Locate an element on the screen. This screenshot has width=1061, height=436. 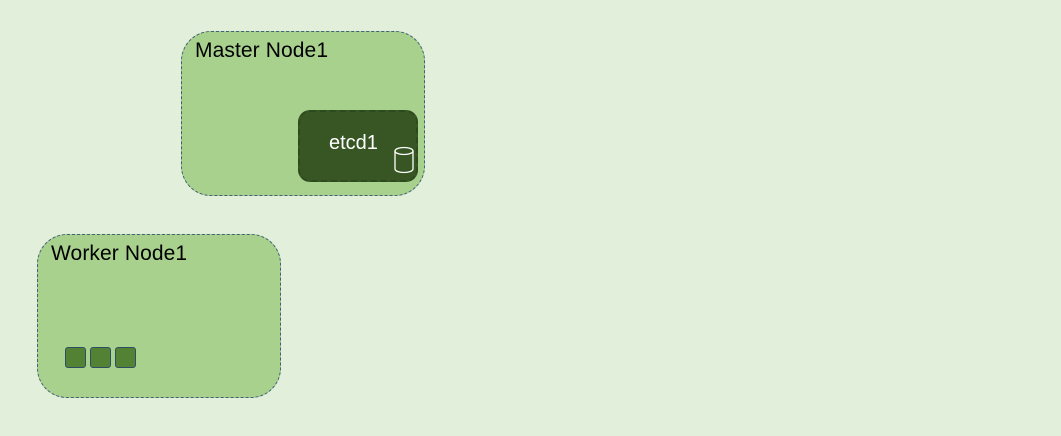
database-icon is located at coordinates (404, 160).